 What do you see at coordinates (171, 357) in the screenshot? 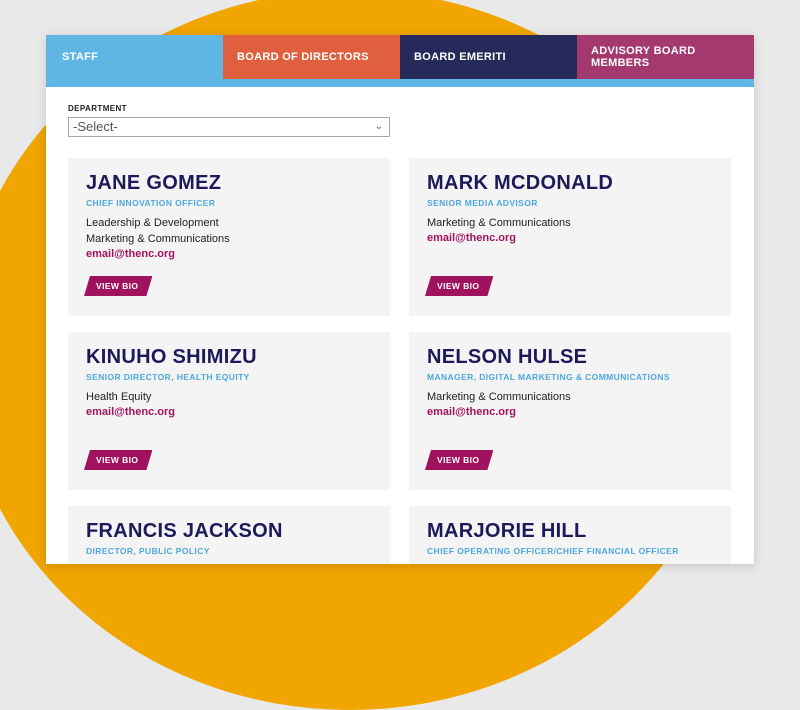
I see `staff-name: KINUHO SHIMIZU` at bounding box center [171, 357].